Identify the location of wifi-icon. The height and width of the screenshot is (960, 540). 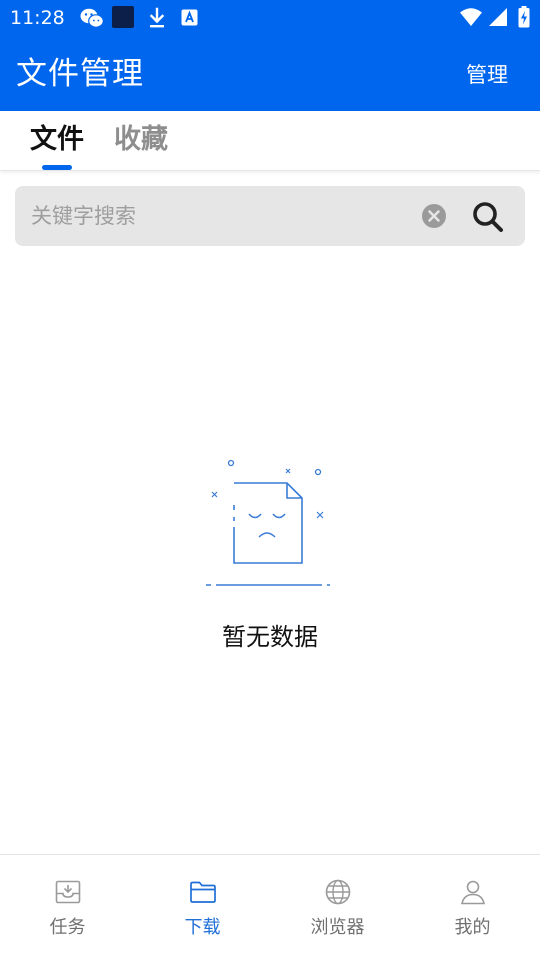
(471, 17).